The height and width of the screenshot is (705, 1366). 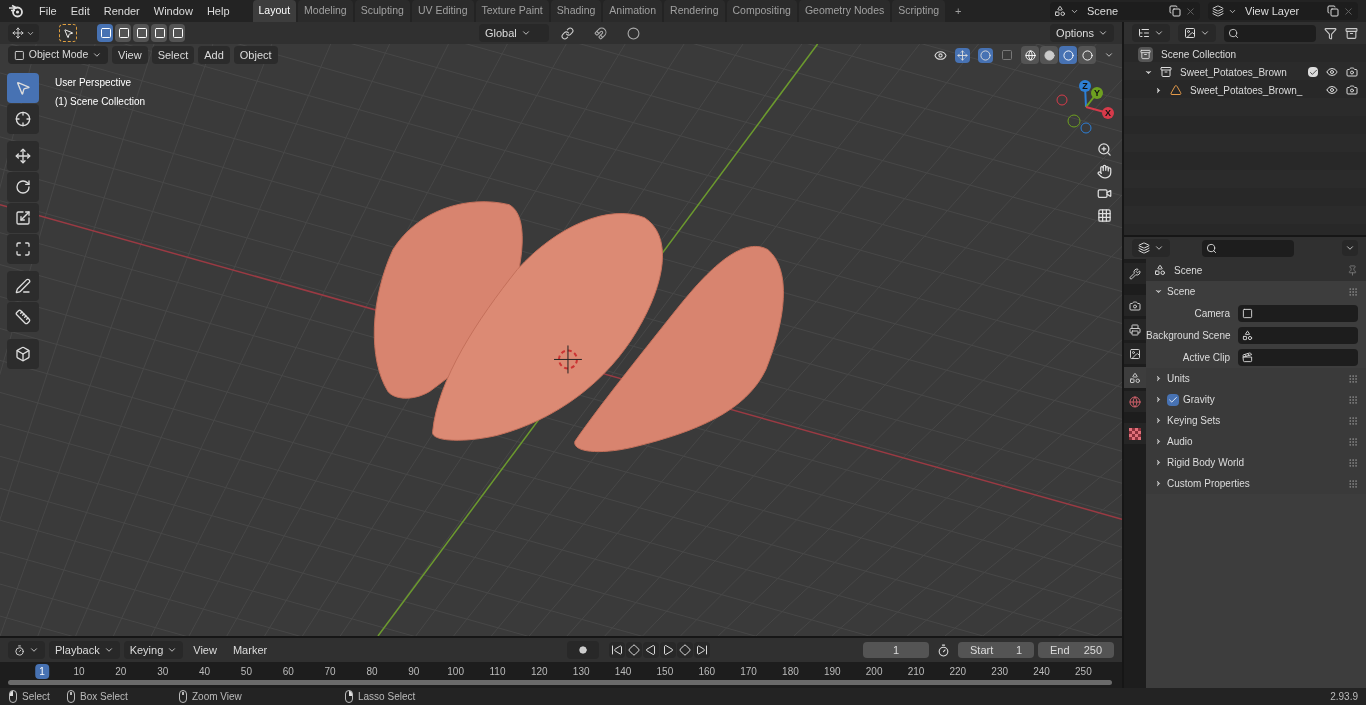 What do you see at coordinates (1135, 273) in the screenshot?
I see `wrench-icon` at bounding box center [1135, 273].